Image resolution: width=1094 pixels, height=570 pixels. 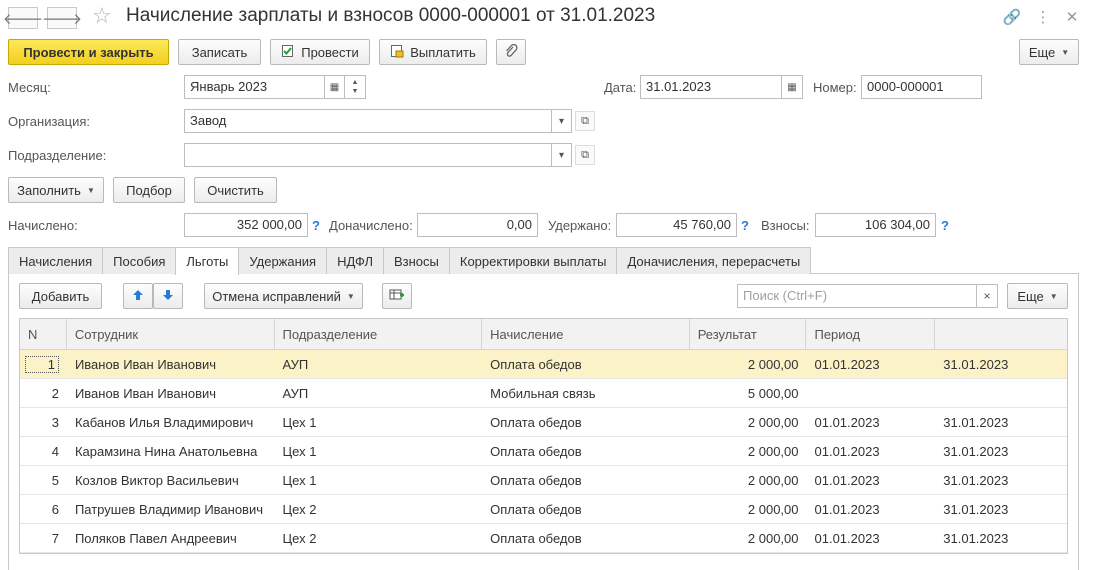 What do you see at coordinates (139, 260) in the screenshot?
I see `tab-benefits: Пособия` at bounding box center [139, 260].